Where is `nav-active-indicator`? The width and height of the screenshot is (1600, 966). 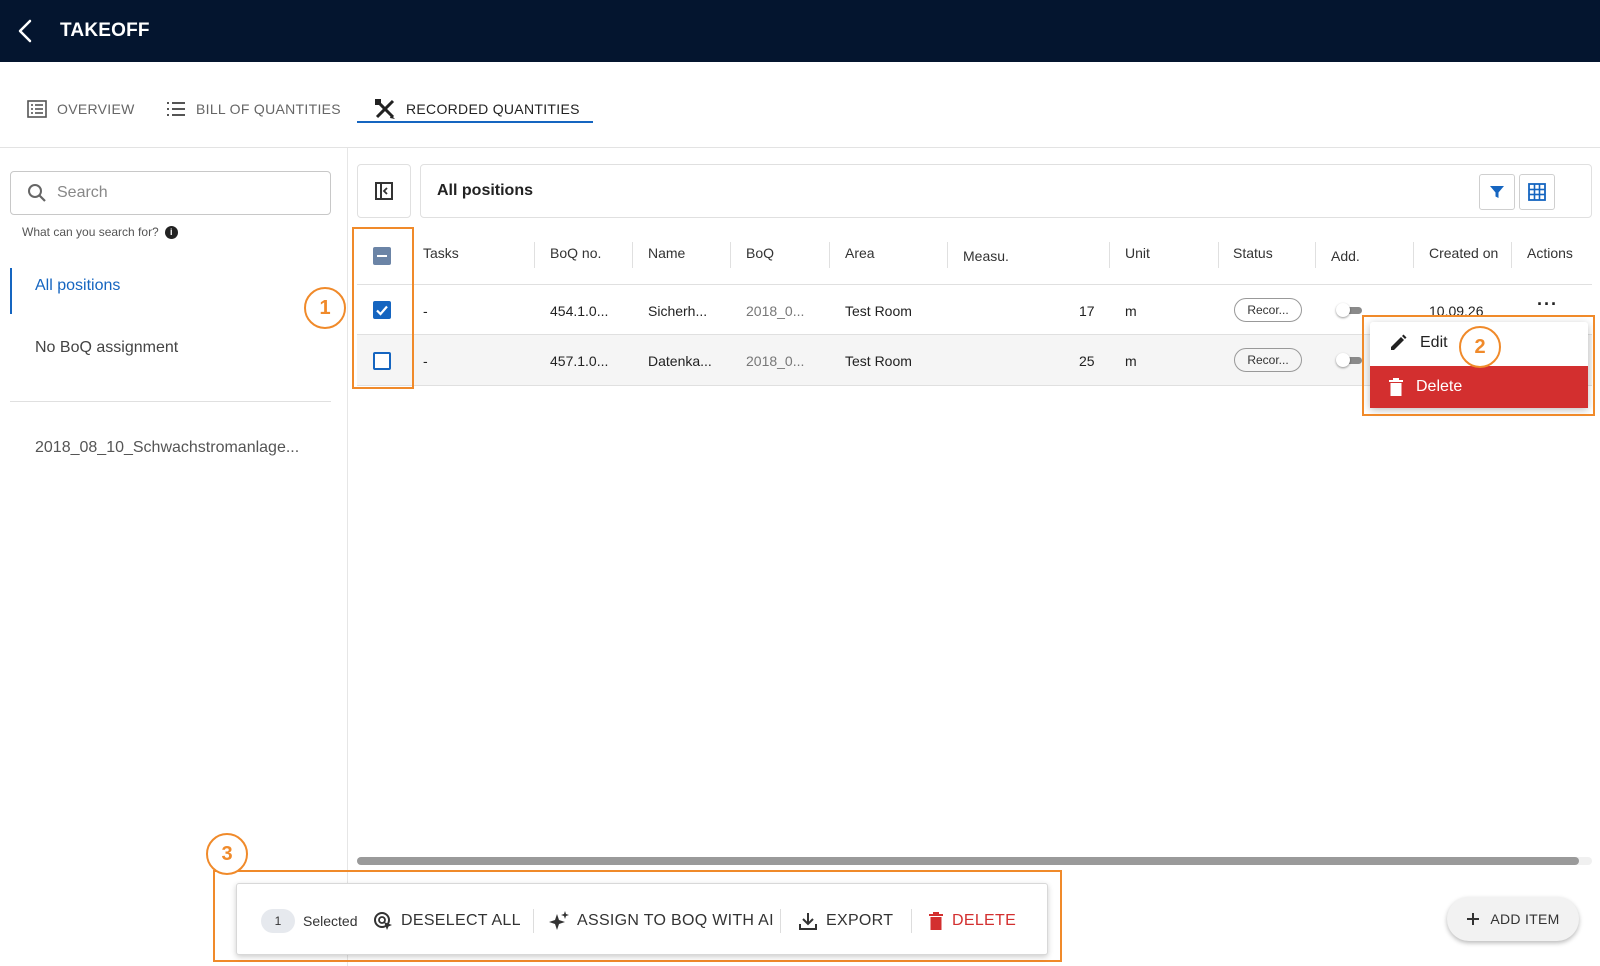
nav-active-indicator is located at coordinates (11, 291).